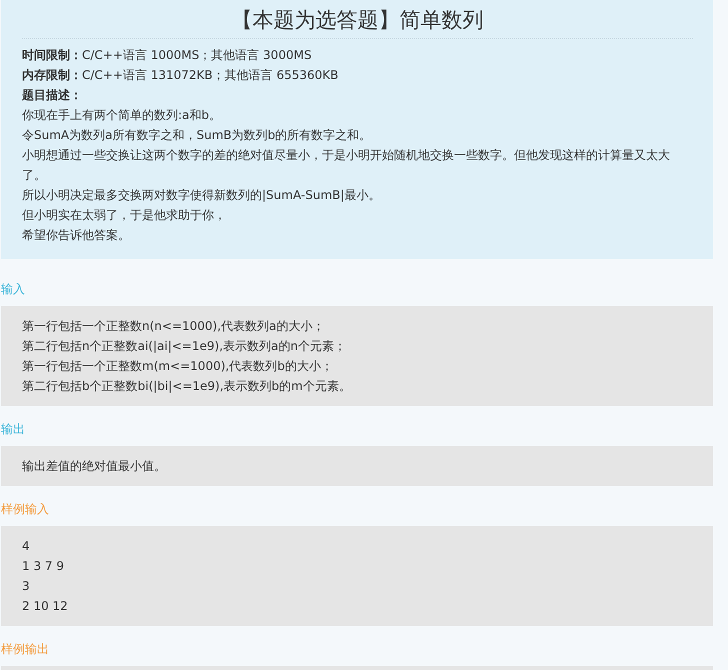  I want to click on section-text: 3, so click(26, 586).